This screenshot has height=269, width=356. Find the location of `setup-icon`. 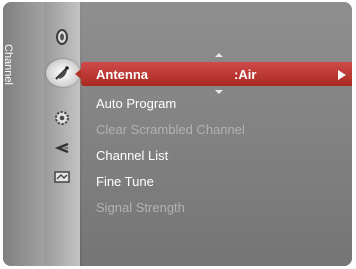

setup-icon is located at coordinates (62, 118).